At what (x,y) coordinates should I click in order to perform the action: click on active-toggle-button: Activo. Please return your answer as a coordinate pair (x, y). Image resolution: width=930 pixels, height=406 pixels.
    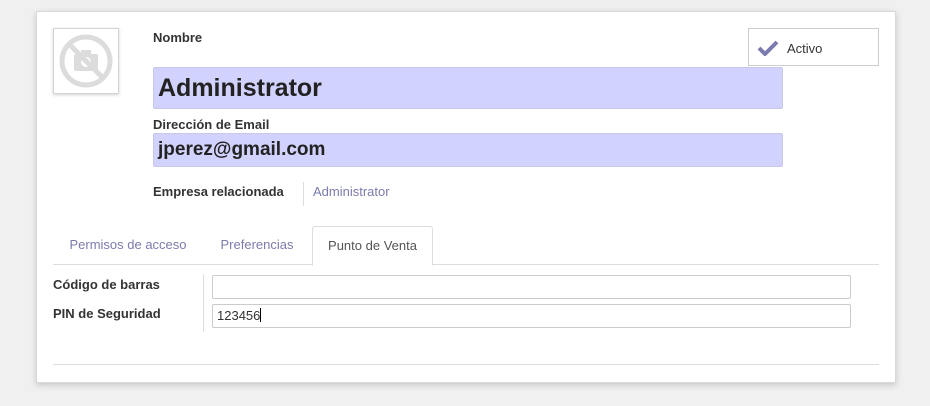
    Looking at the image, I should click on (813, 47).